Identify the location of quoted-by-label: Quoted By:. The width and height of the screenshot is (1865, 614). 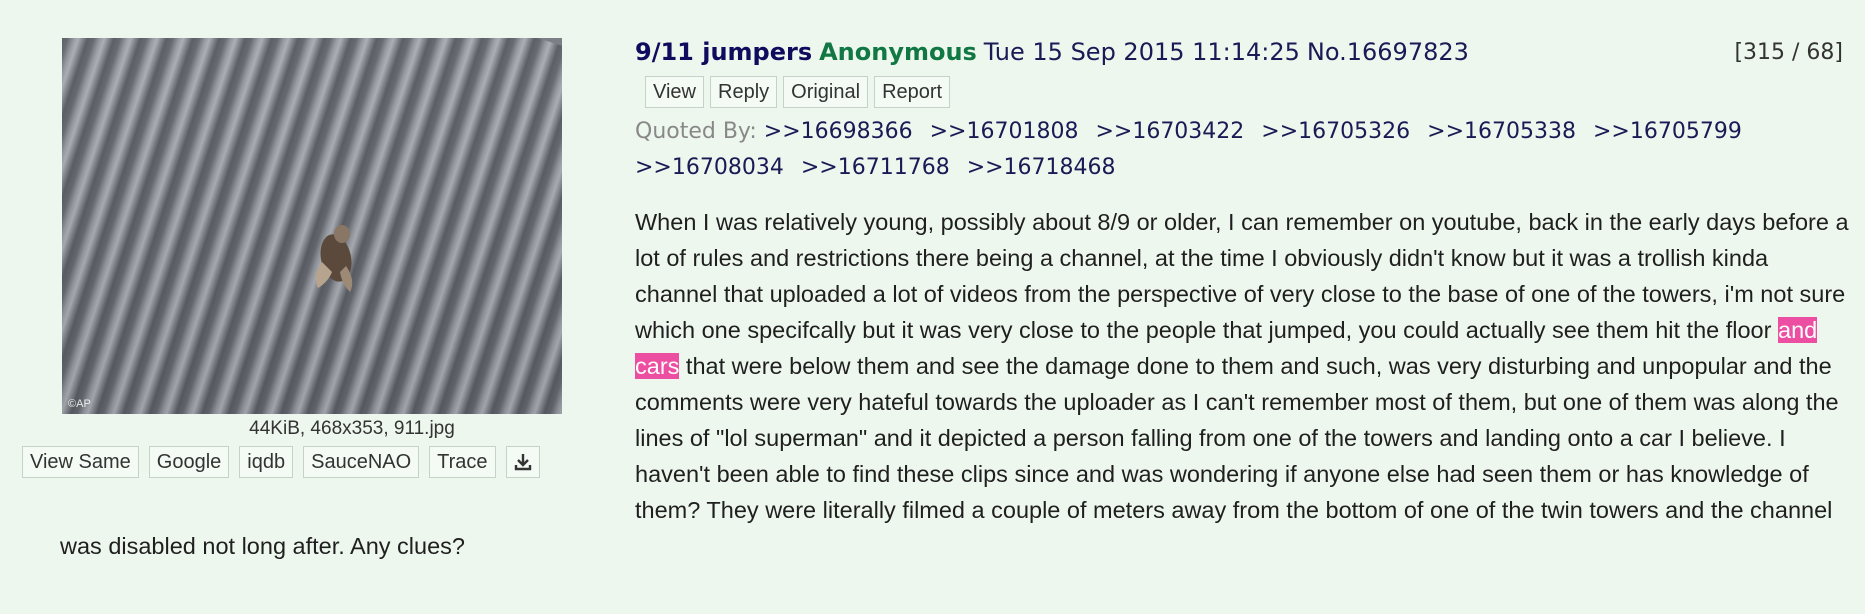
(696, 131).